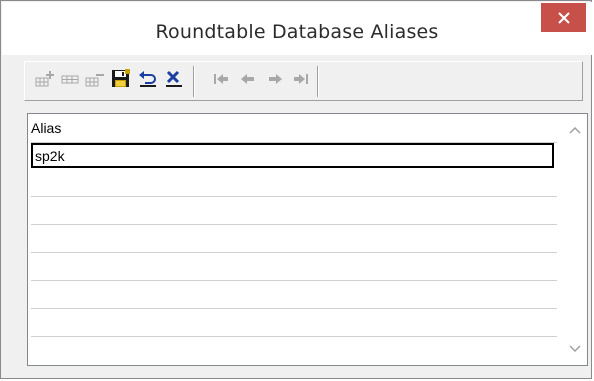 Image resolution: width=594 pixels, height=381 pixels. I want to click on column-header-alias: Alias, so click(46, 128).